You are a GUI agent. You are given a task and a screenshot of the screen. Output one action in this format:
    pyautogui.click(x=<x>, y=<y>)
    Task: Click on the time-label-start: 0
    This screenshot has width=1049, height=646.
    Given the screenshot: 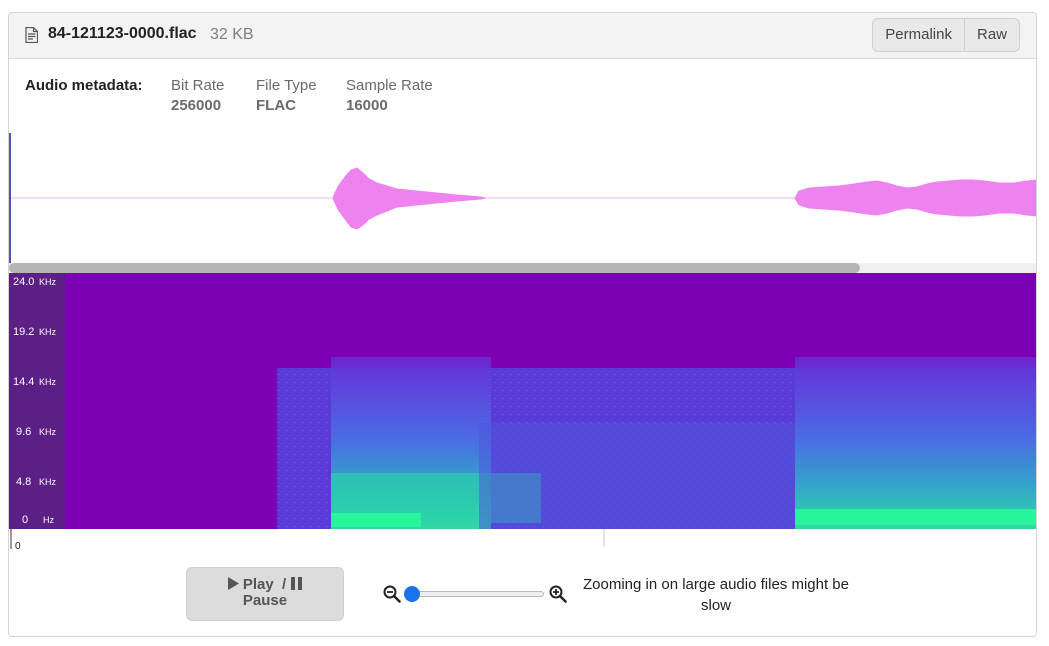 What is the action you would take?
    pyautogui.click(x=18, y=546)
    